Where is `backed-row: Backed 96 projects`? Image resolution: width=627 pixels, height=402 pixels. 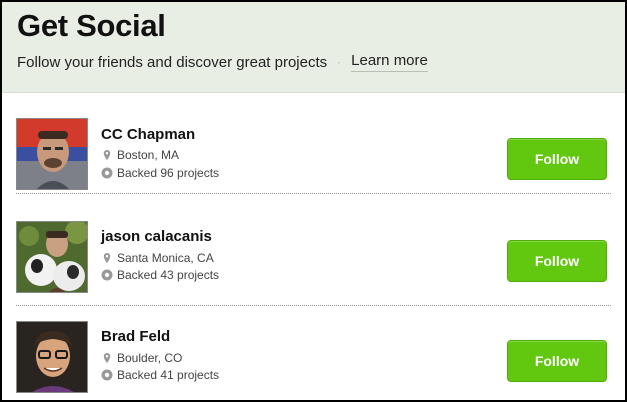
backed-row: Backed 96 projects is located at coordinates (160, 173).